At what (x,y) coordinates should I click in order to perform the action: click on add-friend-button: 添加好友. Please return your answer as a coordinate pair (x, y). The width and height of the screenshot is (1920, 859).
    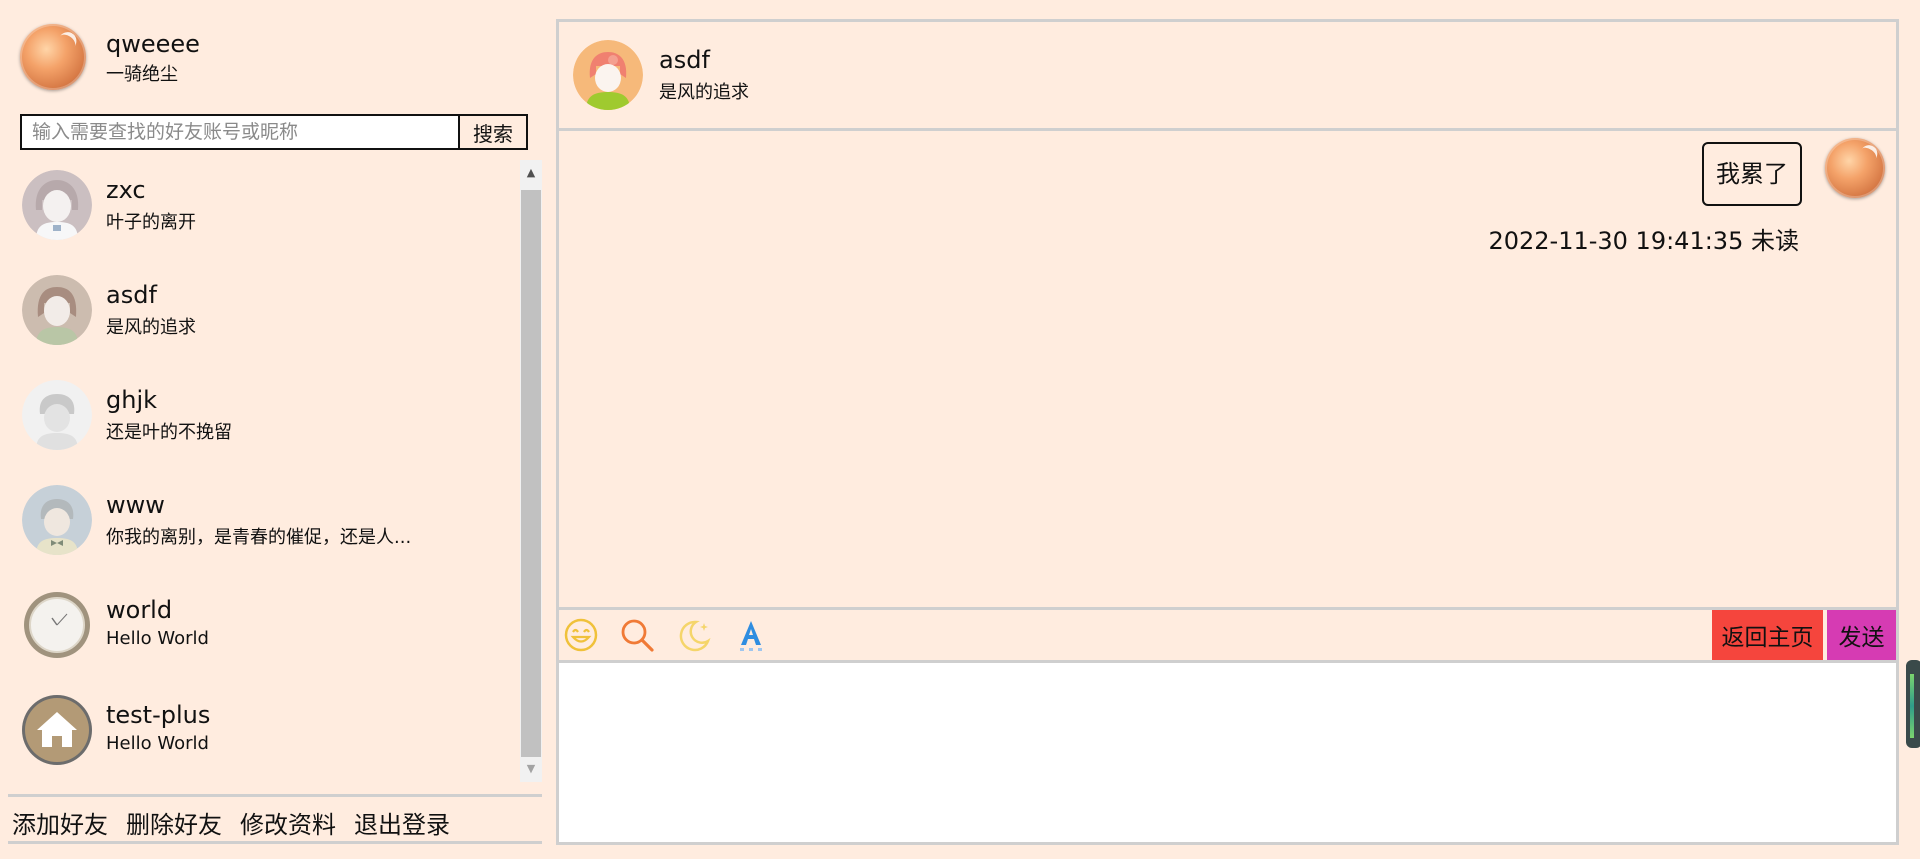
    Looking at the image, I should click on (60, 822).